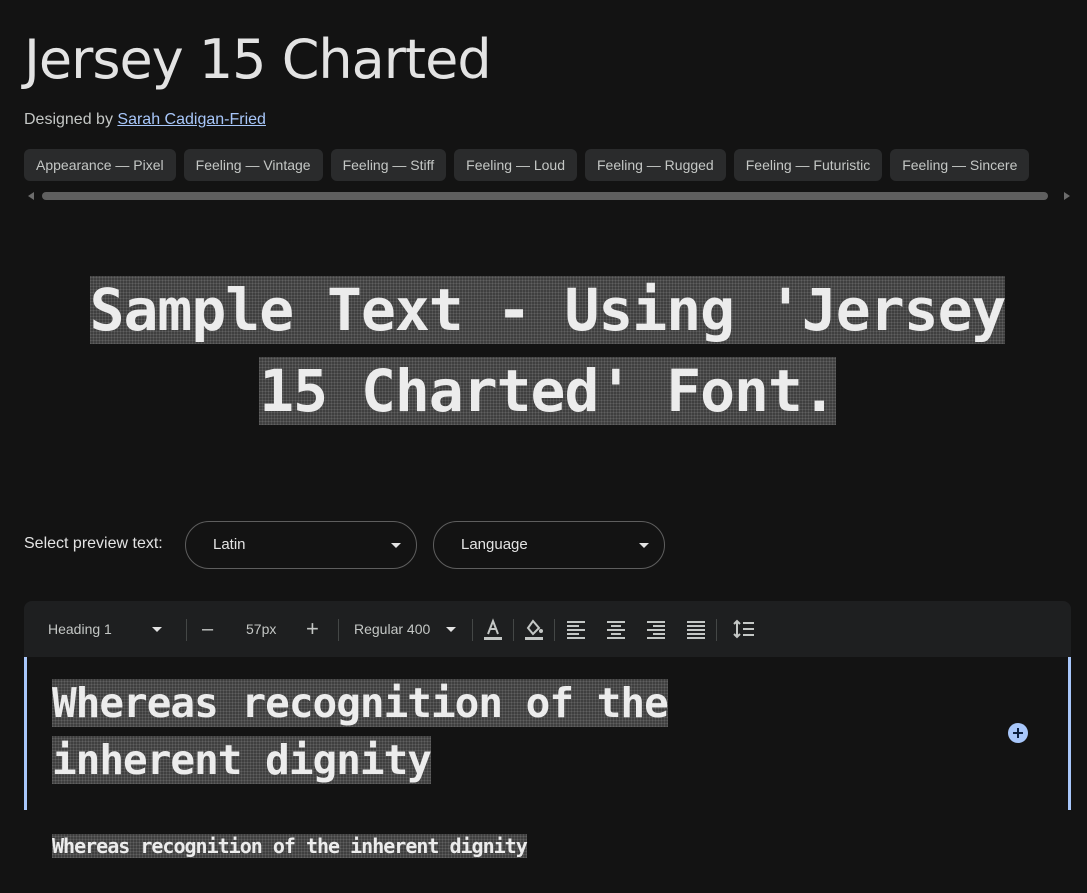  Describe the element at coordinates (1018, 733) in the screenshot. I see `add-circle-icon` at that location.